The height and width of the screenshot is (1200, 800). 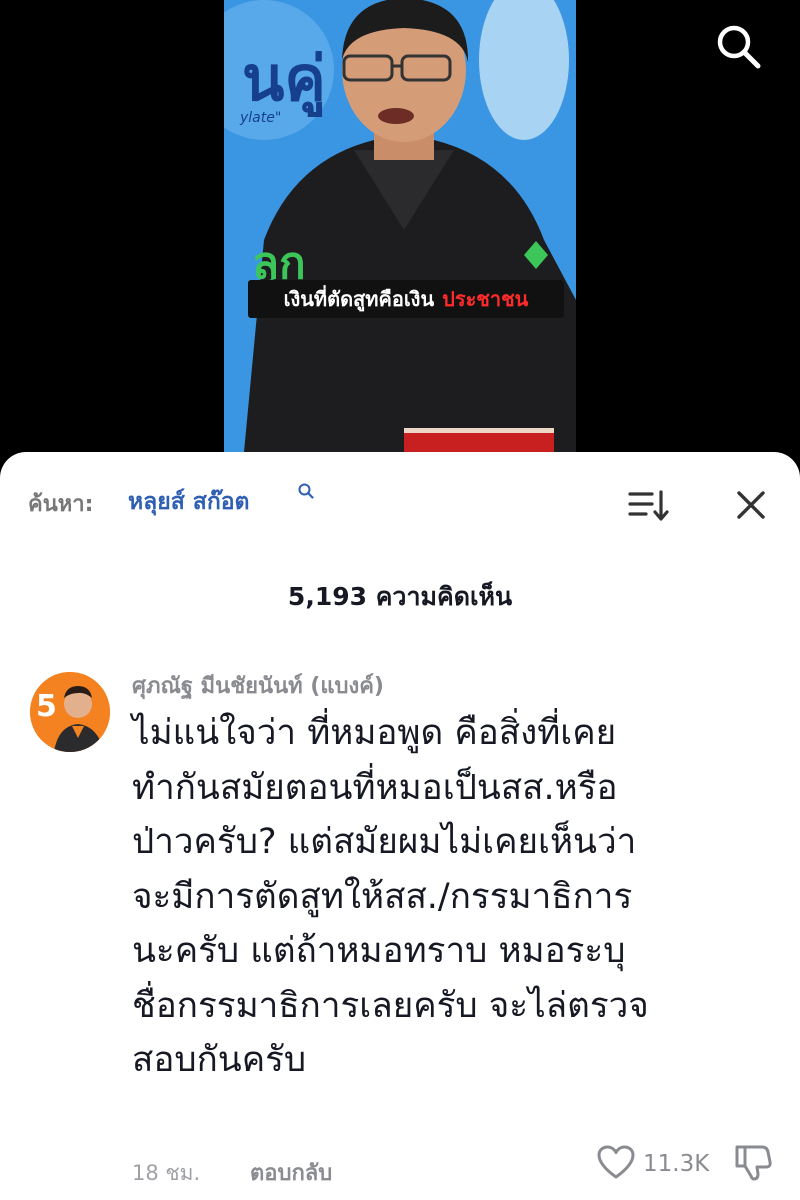 What do you see at coordinates (375, 787) in the screenshot?
I see `comment-line: ทำกันสมัยตอนที่หมอเป็นสส.หรือ` at bounding box center [375, 787].